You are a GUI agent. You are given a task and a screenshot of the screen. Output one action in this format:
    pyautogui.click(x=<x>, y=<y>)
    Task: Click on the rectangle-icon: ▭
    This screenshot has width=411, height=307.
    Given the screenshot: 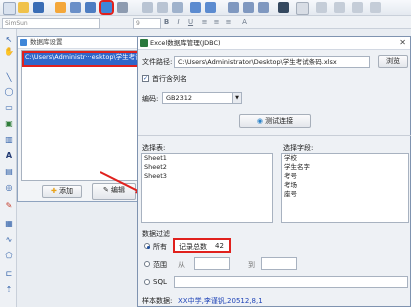 What is the action you would take?
    pyautogui.click(x=9, y=108)
    